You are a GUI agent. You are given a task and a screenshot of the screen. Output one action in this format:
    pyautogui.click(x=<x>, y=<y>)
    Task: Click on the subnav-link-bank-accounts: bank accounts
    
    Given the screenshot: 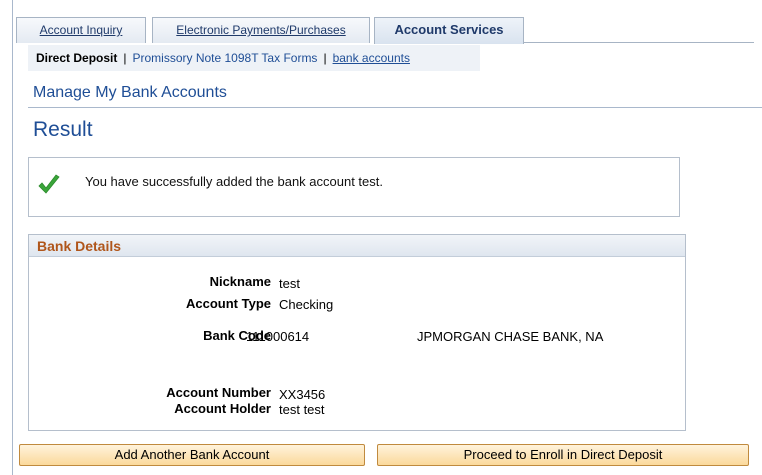 What is the action you would take?
    pyautogui.click(x=371, y=58)
    